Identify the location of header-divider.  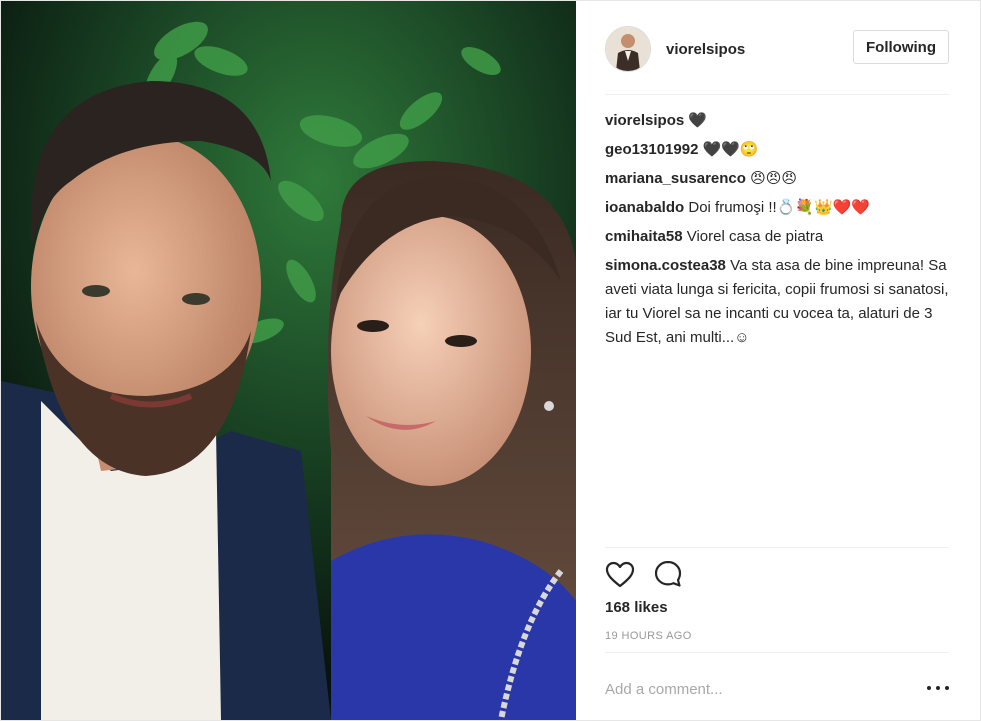
(777, 94).